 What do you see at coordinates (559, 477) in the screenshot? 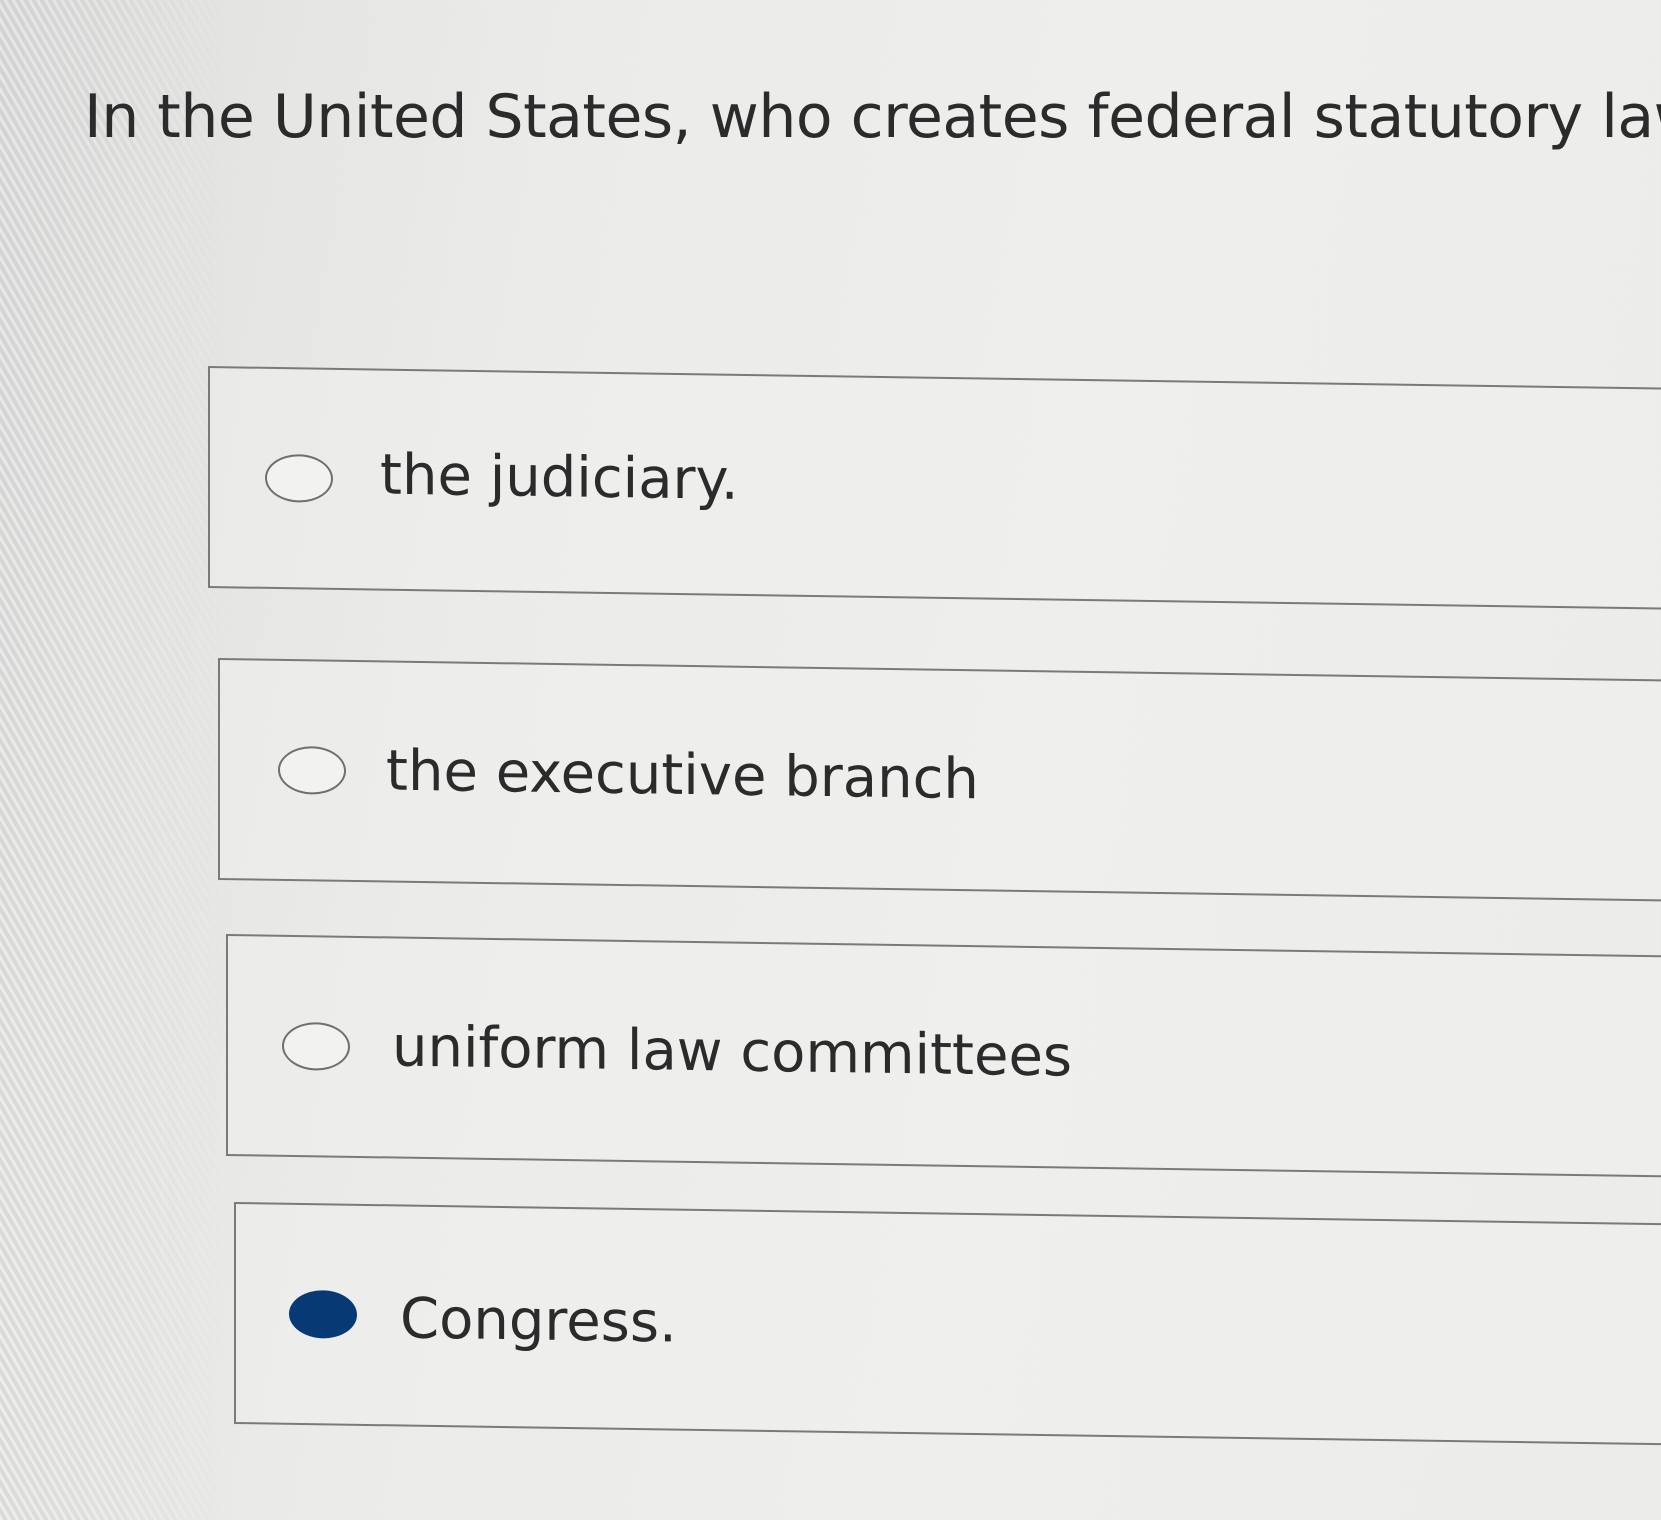
I see `answer-option-label: the judiciary.` at bounding box center [559, 477].